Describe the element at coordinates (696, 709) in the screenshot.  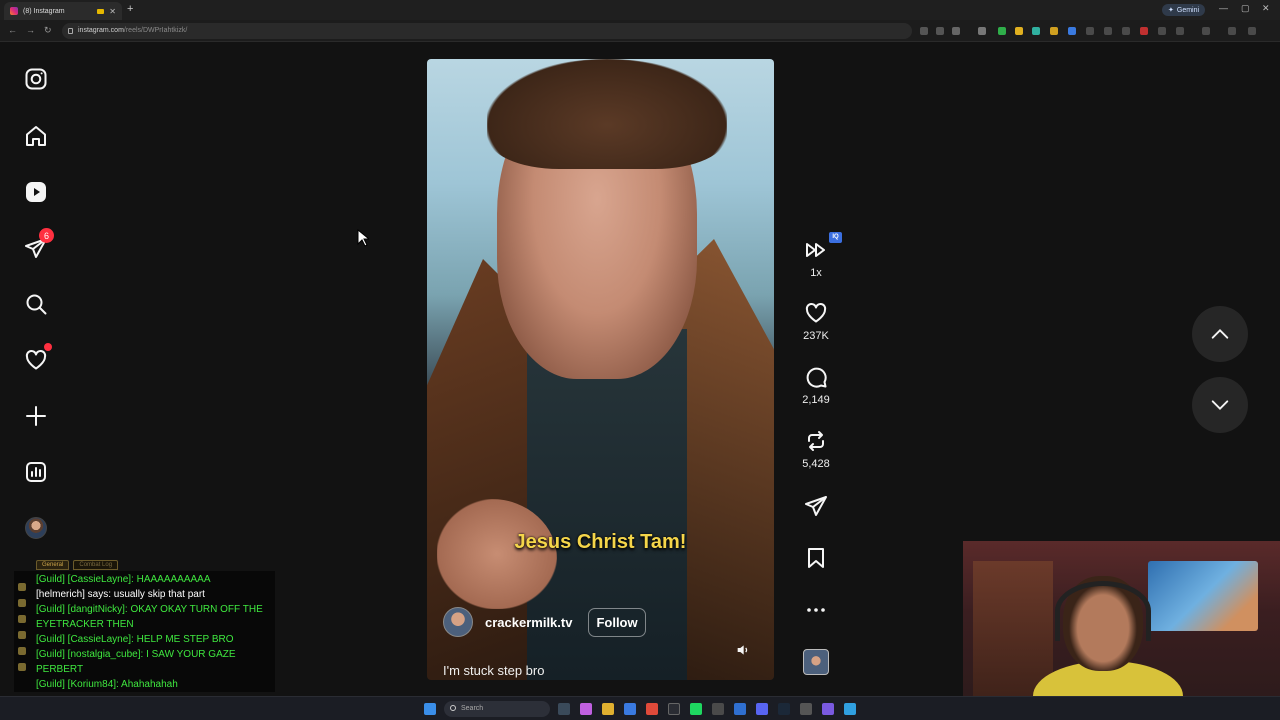
I see `spotify-icon` at that location.